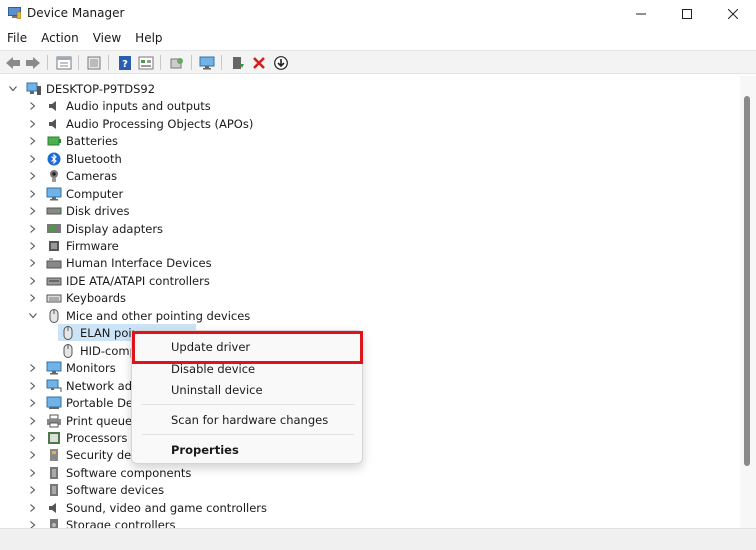 This screenshot has height=550, width=756. I want to click on tree-category: Mice and other pointing devices, so click(139, 315).